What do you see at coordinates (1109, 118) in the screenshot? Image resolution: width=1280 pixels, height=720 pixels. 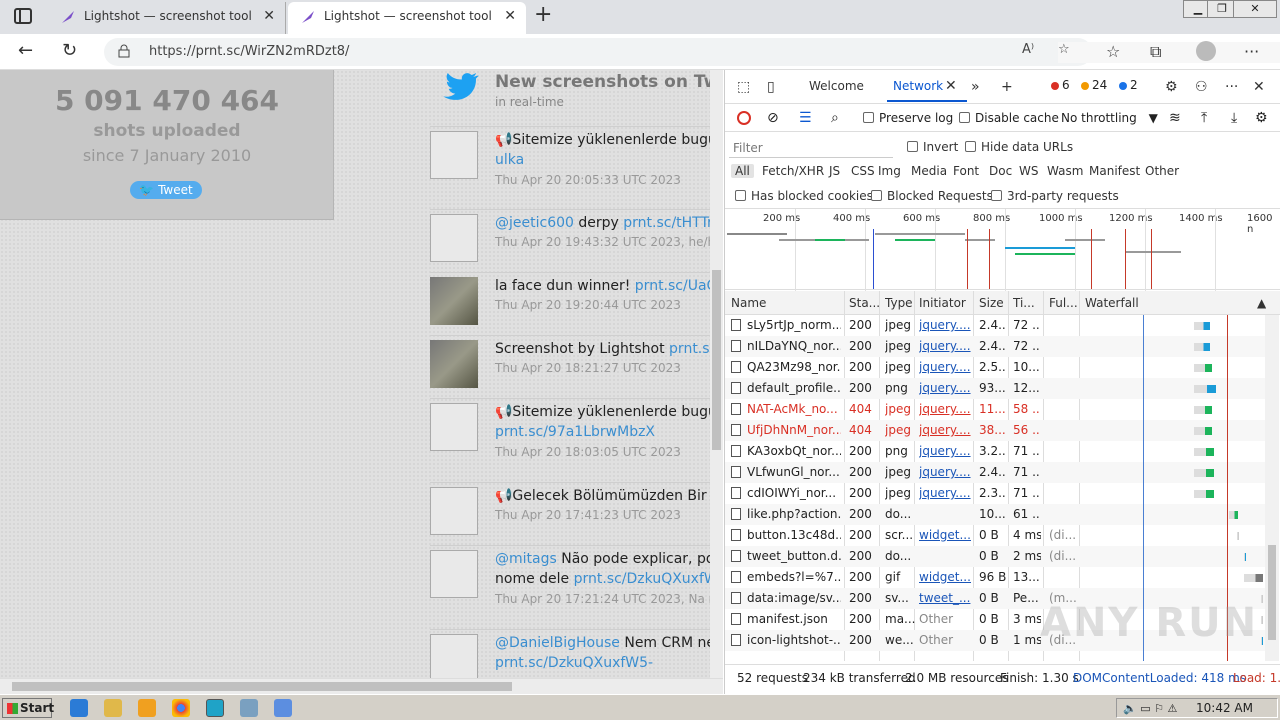 I see `throttling-select: No throttling ▼` at bounding box center [1109, 118].